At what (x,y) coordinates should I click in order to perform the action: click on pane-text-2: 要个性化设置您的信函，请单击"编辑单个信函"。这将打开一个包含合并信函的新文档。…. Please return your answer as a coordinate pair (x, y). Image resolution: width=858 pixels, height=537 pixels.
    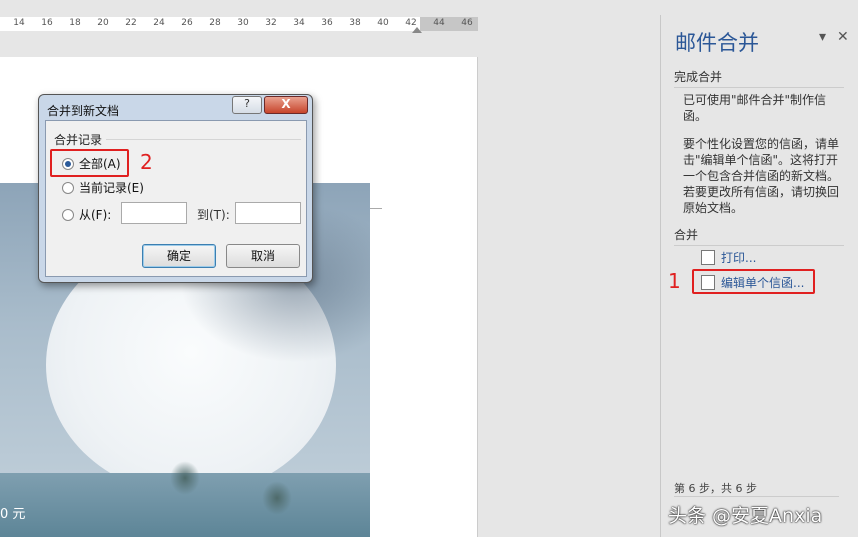
    Looking at the image, I should click on (761, 176).